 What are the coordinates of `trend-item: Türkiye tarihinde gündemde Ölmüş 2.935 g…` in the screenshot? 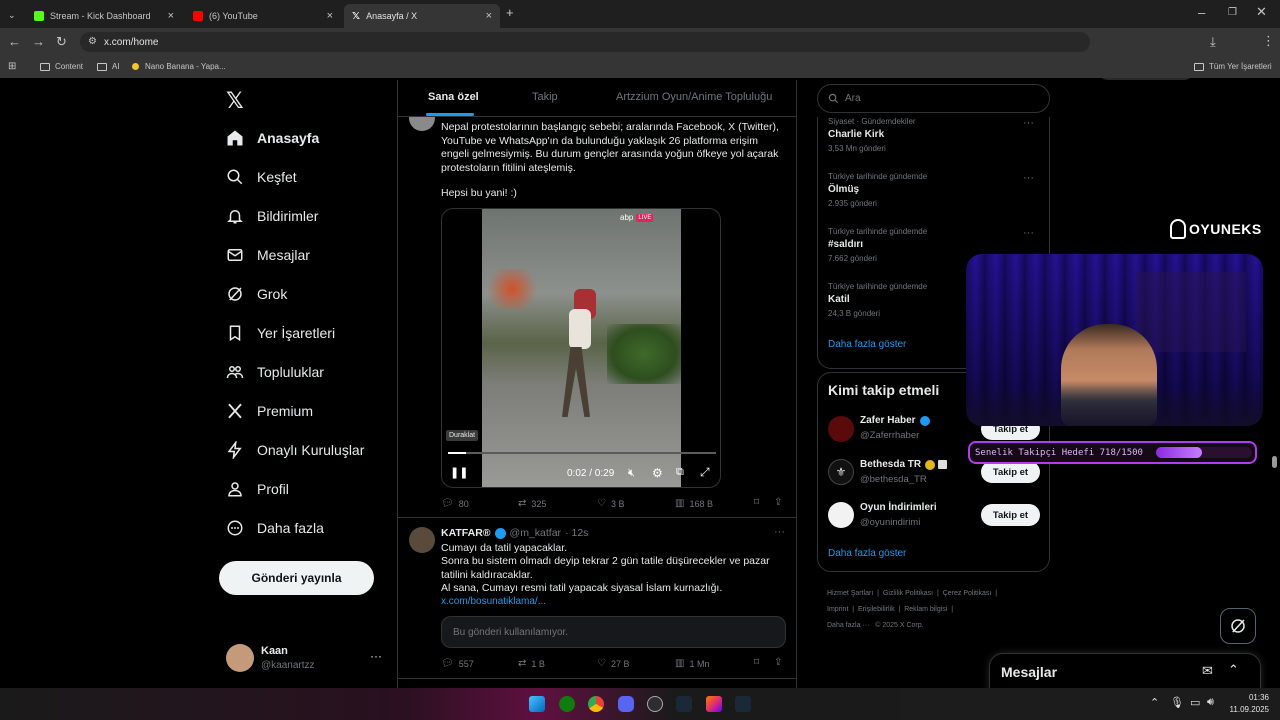 It's located at (877, 190).